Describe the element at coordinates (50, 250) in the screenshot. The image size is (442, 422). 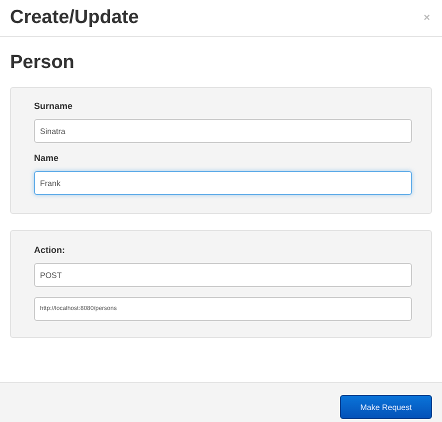
I see `field-label: Action:` at that location.